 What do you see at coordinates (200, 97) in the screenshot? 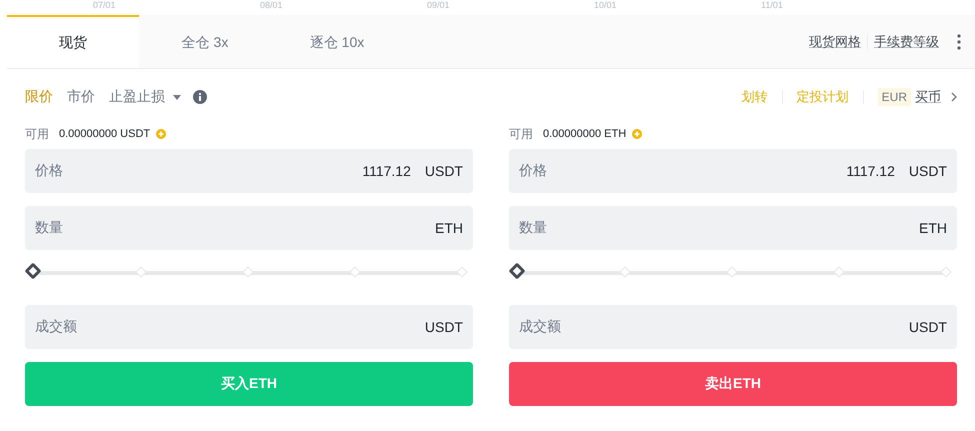
I see `info-icon` at bounding box center [200, 97].